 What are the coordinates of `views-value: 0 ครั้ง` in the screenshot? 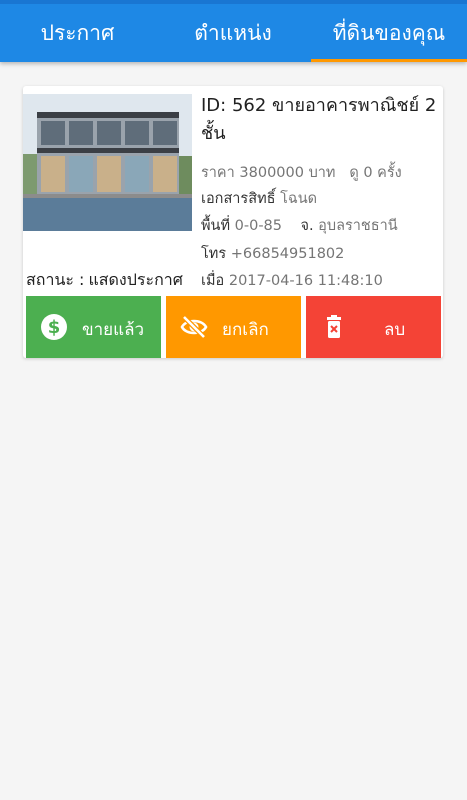 It's located at (382, 173).